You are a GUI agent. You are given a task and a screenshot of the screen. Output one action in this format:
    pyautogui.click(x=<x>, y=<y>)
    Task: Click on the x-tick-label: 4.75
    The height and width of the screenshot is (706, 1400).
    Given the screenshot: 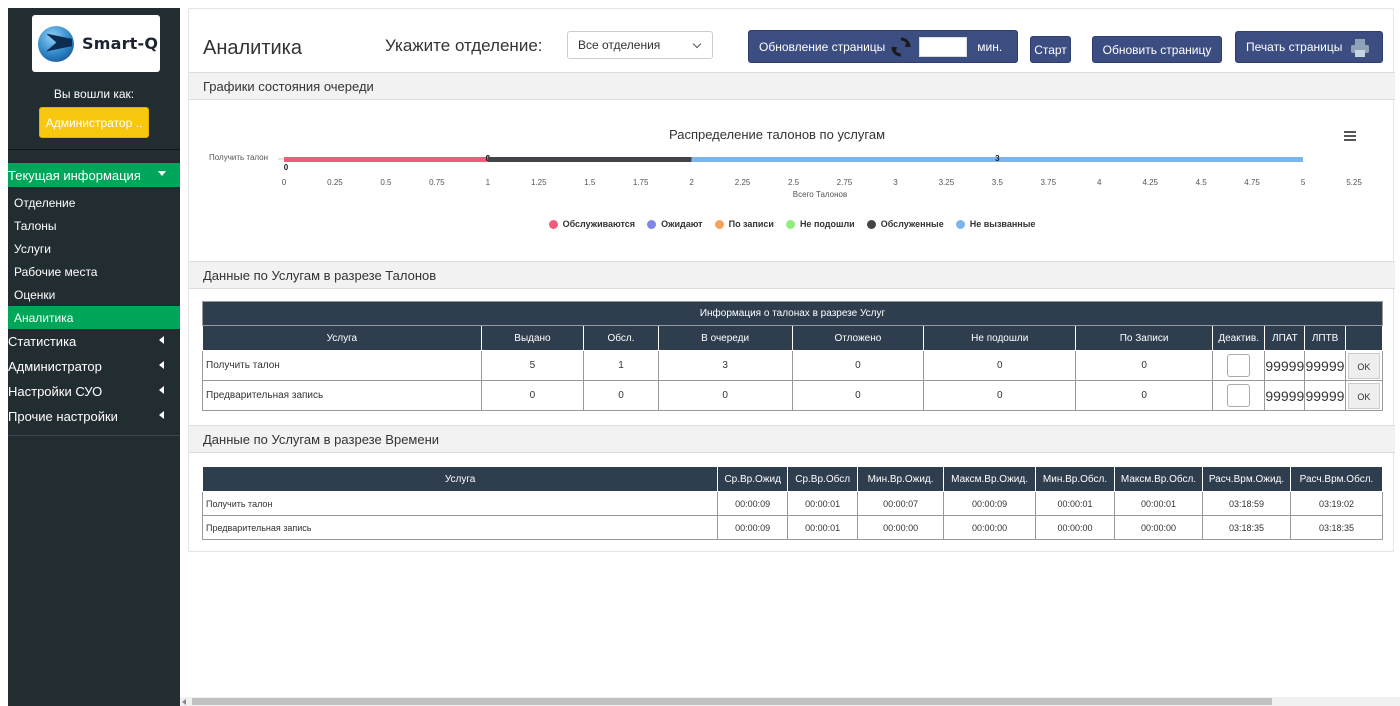 What is the action you would take?
    pyautogui.click(x=1252, y=182)
    